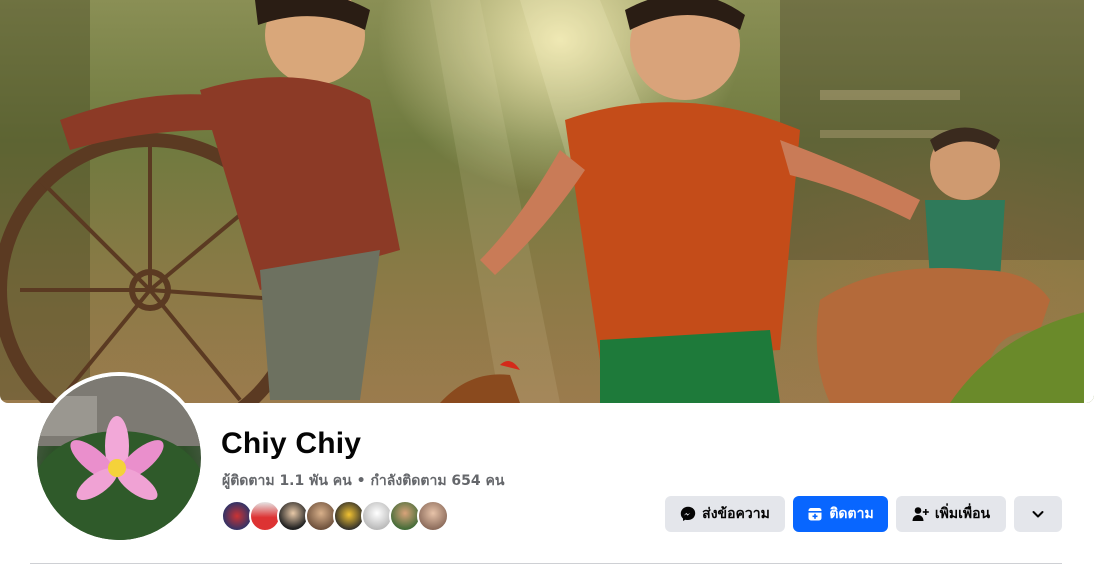 Image resolution: width=1104 pixels, height=568 pixels. I want to click on follow-button: ติดตาม, so click(840, 514).